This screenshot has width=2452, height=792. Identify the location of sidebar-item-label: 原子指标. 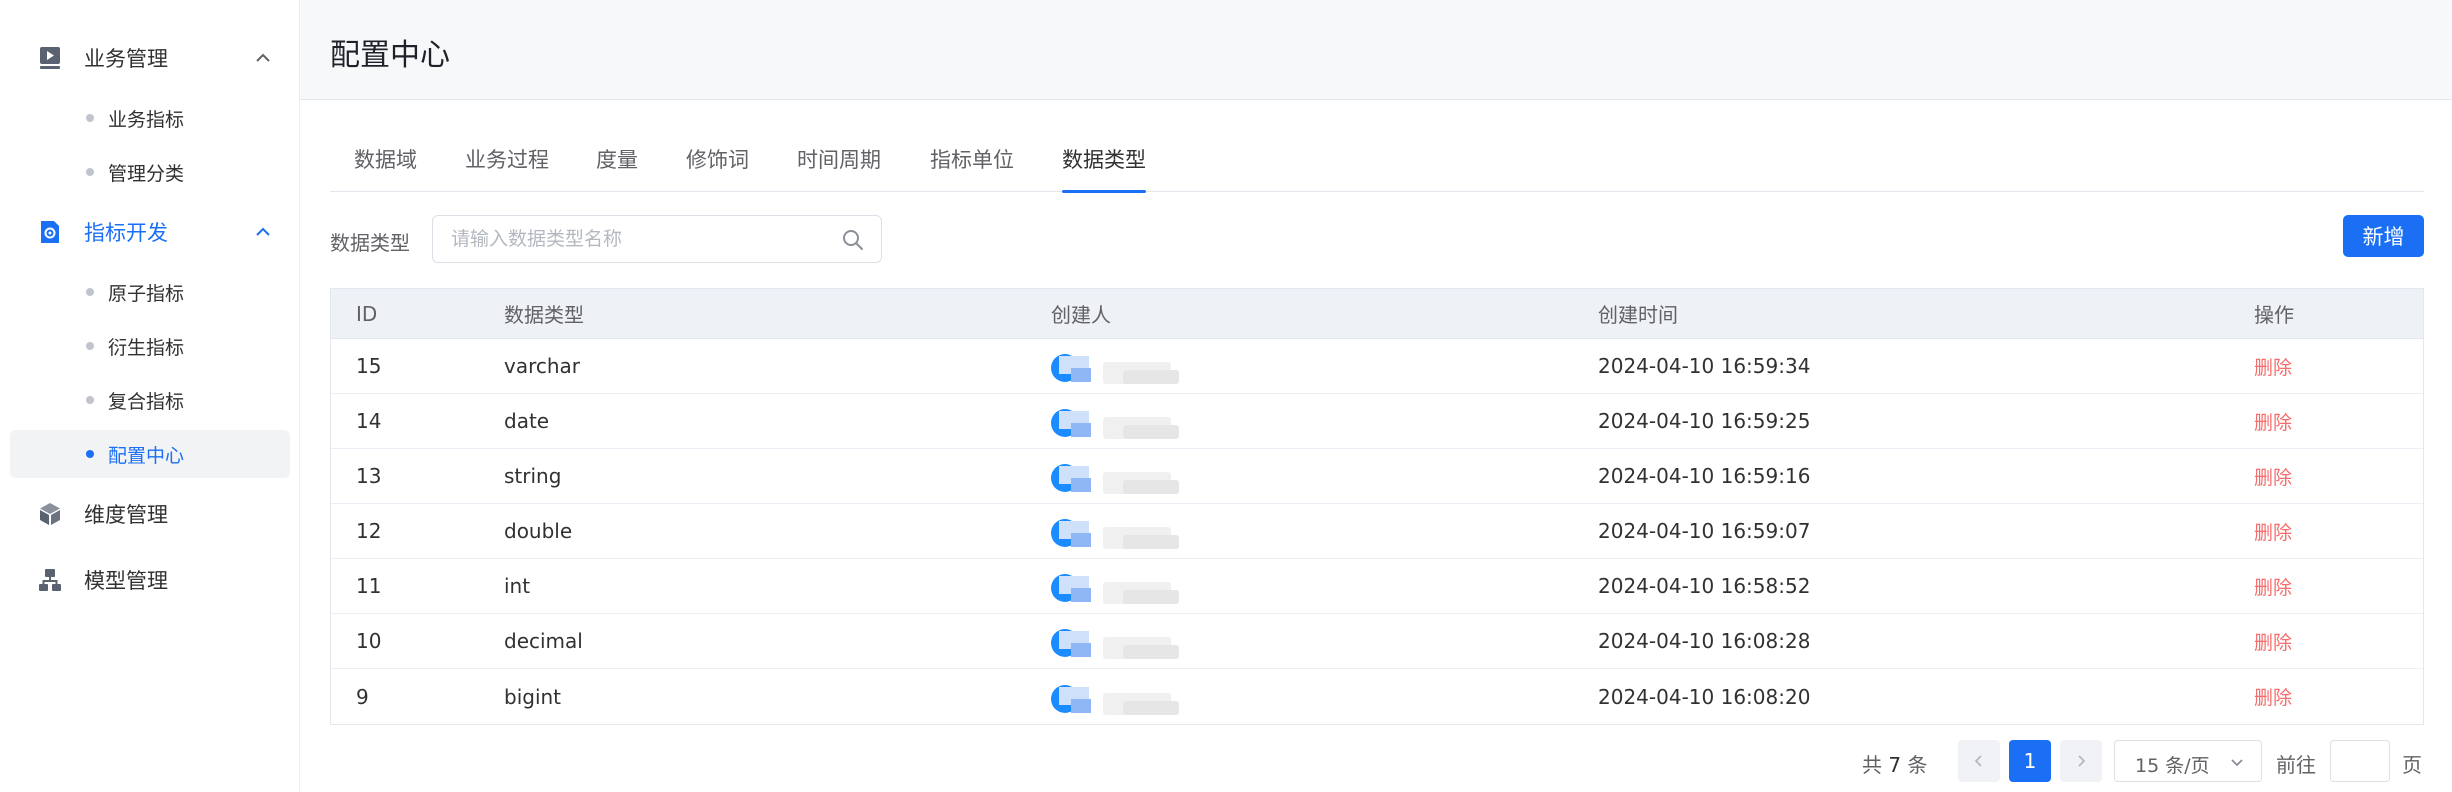
(146, 293).